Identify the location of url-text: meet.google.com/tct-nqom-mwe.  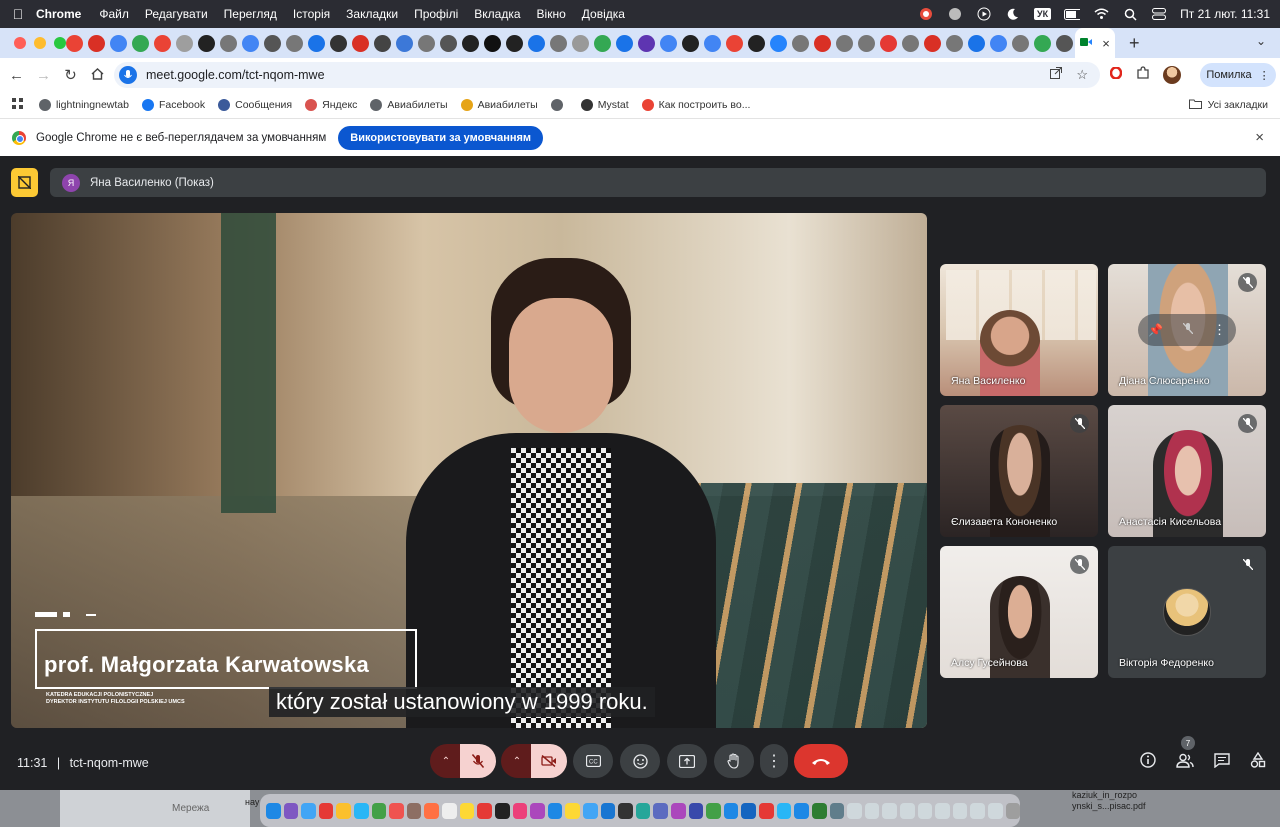
(235, 75).